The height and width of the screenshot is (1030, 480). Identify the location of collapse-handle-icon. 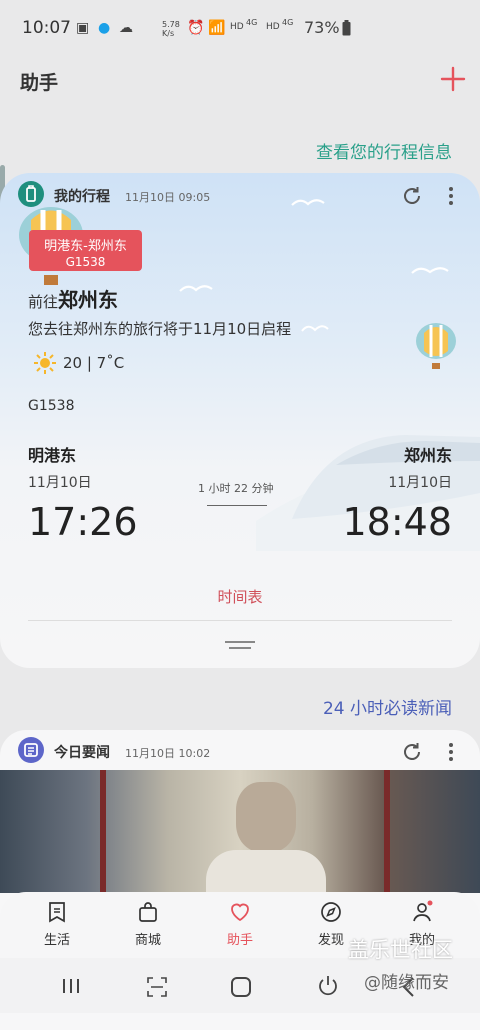
(240, 645).